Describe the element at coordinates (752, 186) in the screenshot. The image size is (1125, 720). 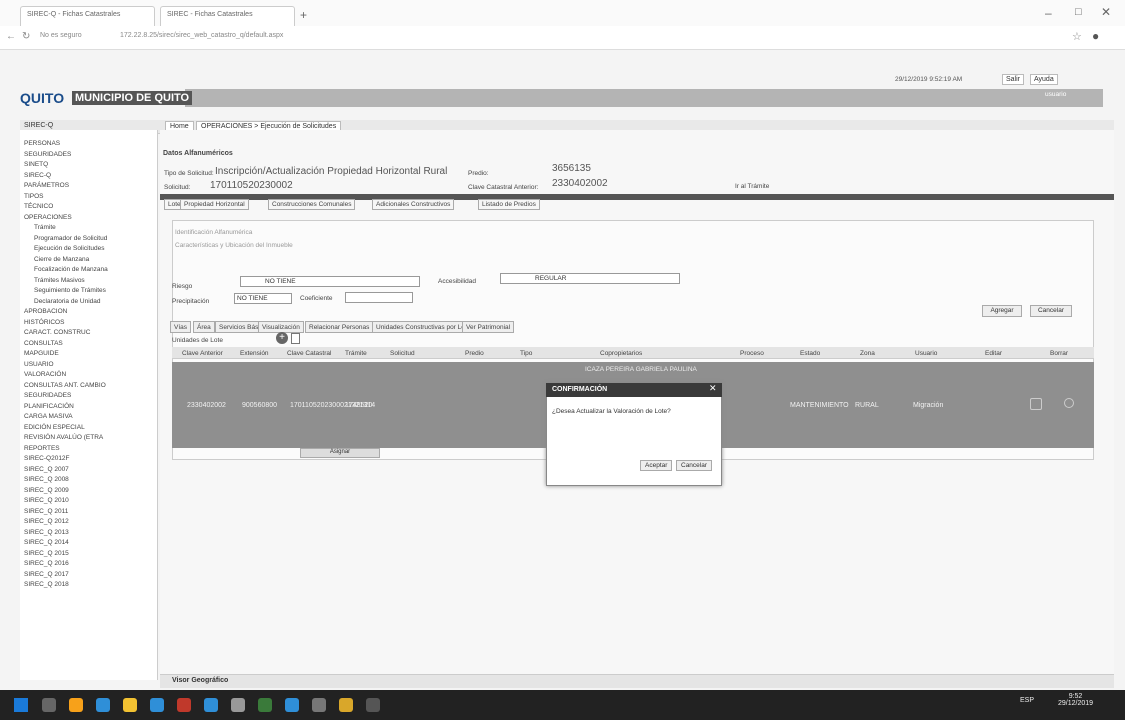
I see `ir-tramite-link: Ir al Trámite` at that location.